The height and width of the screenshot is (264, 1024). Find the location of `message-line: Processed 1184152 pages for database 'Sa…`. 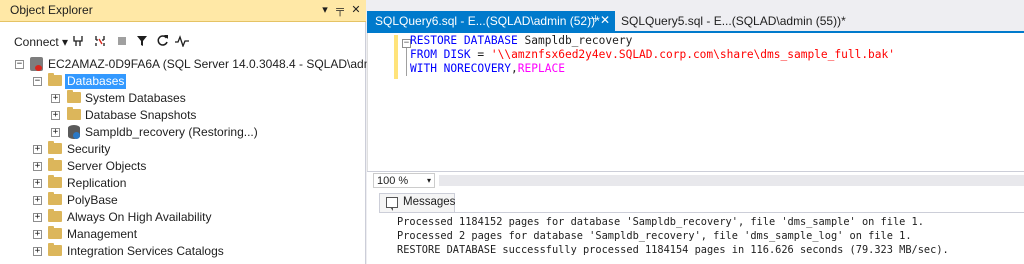

message-line: Processed 1184152 pages for database 'Sa… is located at coordinates (660, 222).